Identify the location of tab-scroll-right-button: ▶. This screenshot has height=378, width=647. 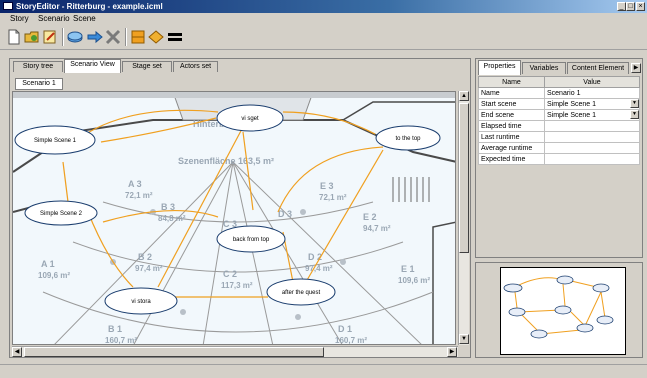
(636, 68).